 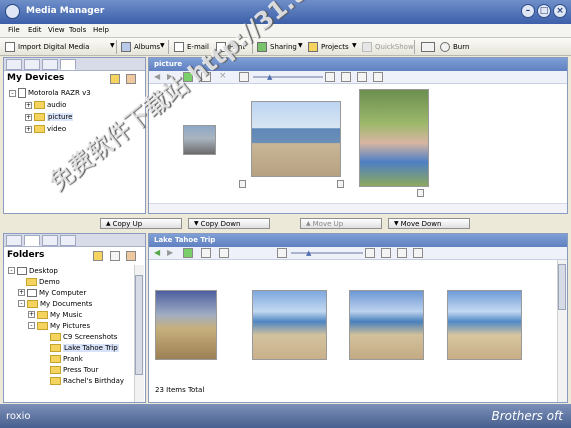 I want to click on sharing-button: Sharing, so click(x=277, y=47).